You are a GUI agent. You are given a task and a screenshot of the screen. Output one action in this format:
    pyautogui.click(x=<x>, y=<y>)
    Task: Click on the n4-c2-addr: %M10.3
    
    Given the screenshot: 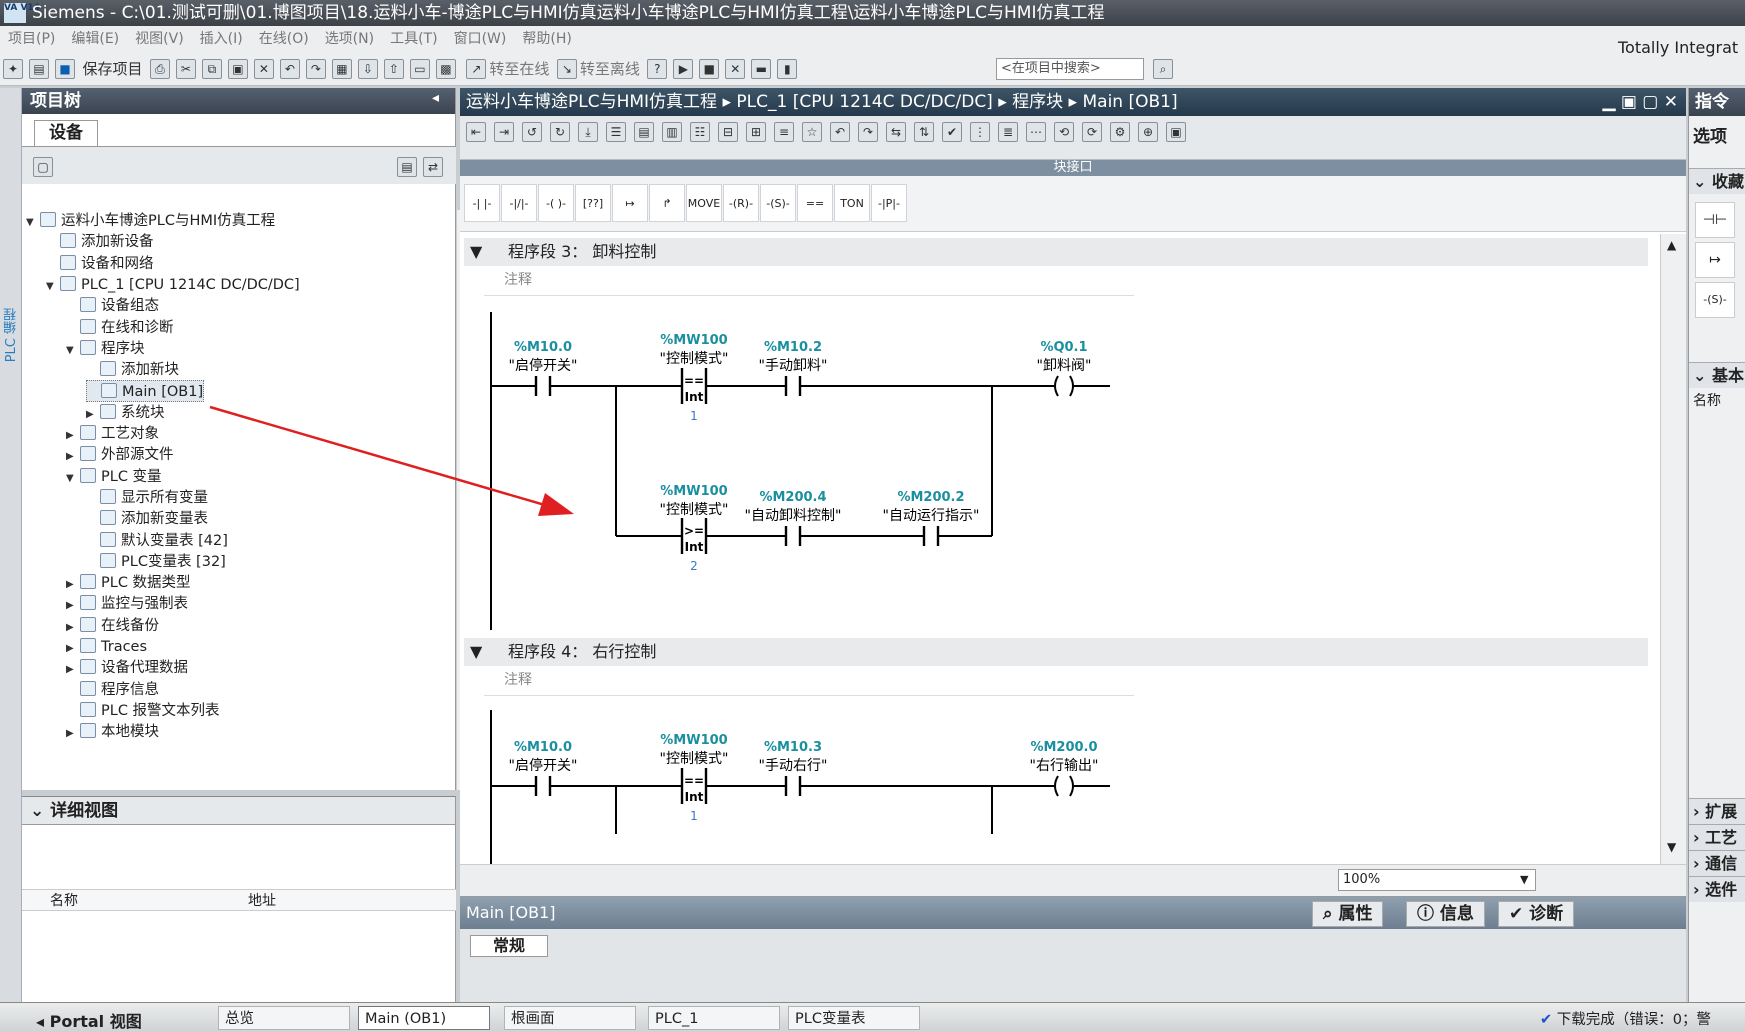 What is the action you would take?
    pyautogui.click(x=793, y=747)
    